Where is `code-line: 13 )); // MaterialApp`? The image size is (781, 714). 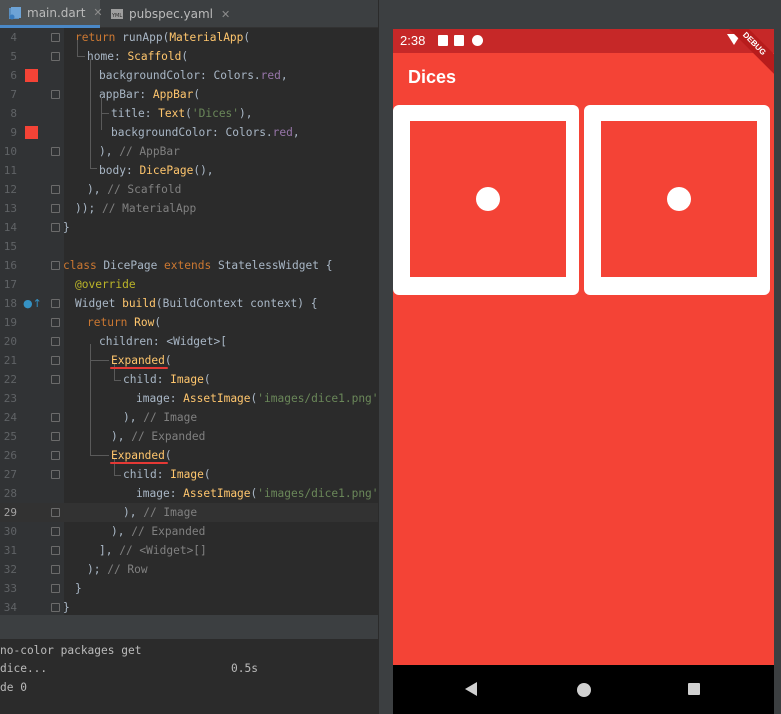
code-line: 13 )); // MaterialApp is located at coordinates (189, 208).